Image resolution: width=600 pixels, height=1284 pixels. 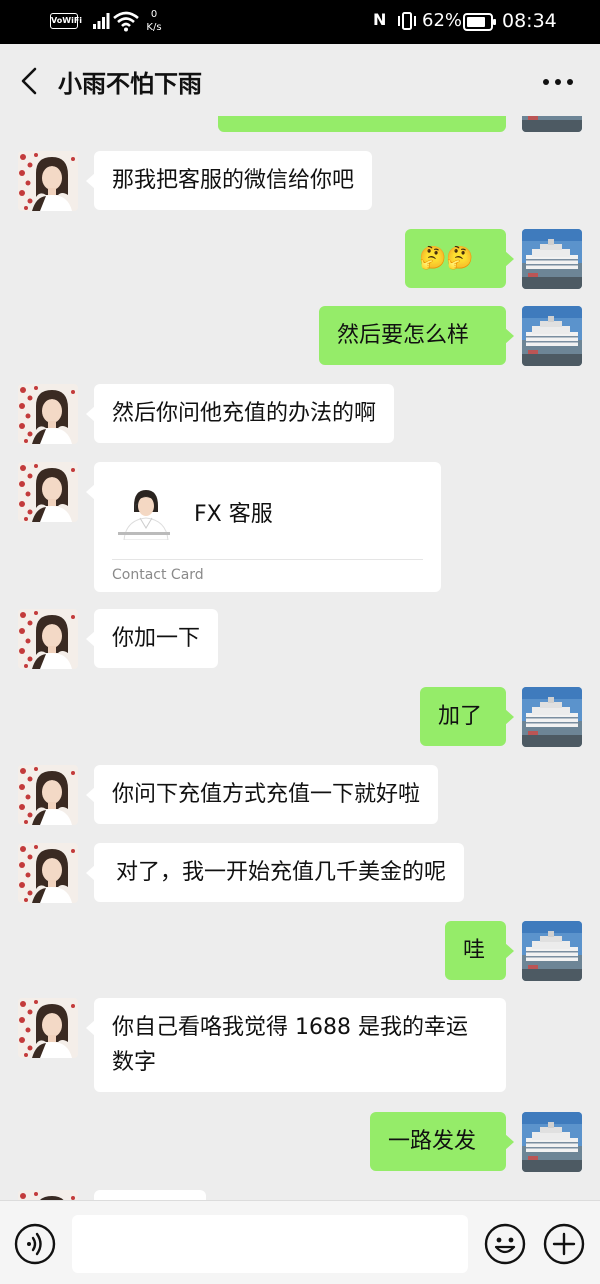 What do you see at coordinates (29, 81) in the screenshot?
I see `back-arrow-icon` at bounding box center [29, 81].